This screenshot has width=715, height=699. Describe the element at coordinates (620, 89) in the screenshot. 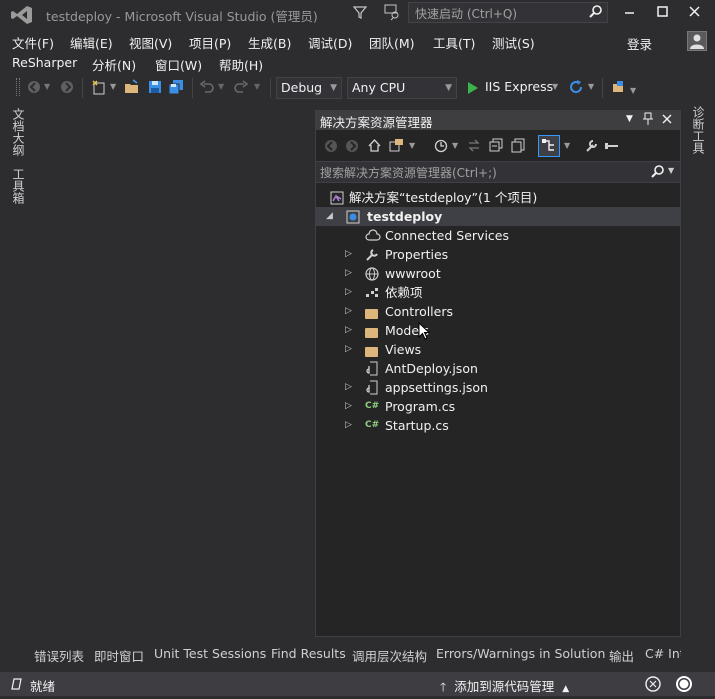

I see `browser-link-icon` at that location.